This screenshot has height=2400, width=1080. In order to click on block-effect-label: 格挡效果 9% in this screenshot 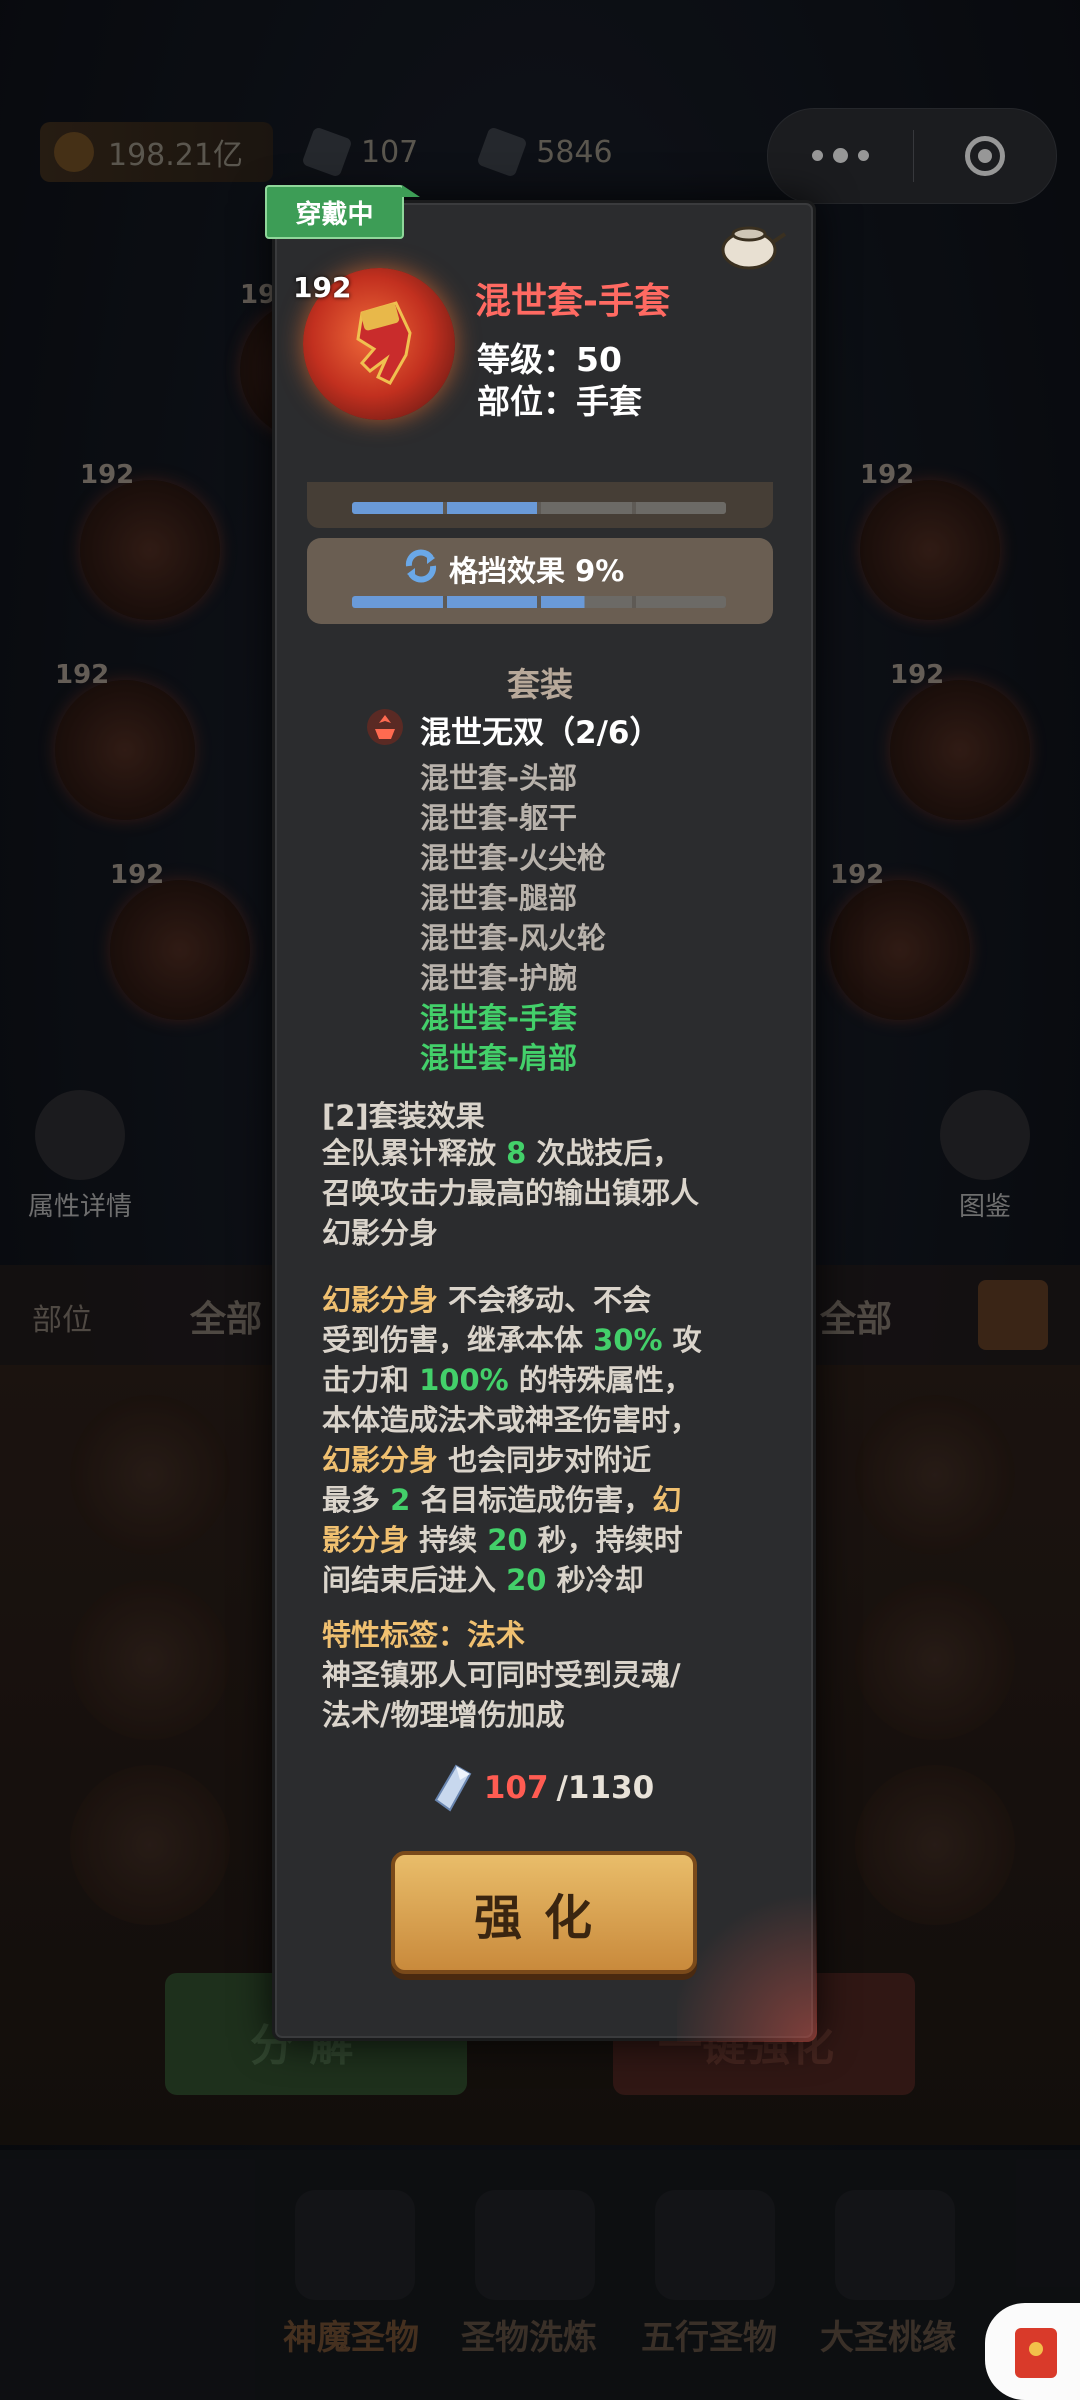, I will do `click(537, 571)`.